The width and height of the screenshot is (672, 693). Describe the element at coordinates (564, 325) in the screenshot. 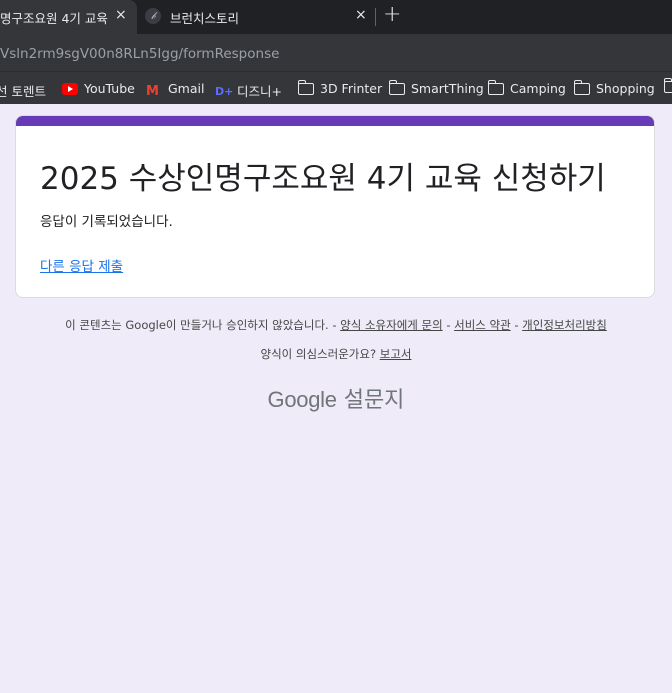

I see `privacy-link: 개인정보처리방침` at that location.